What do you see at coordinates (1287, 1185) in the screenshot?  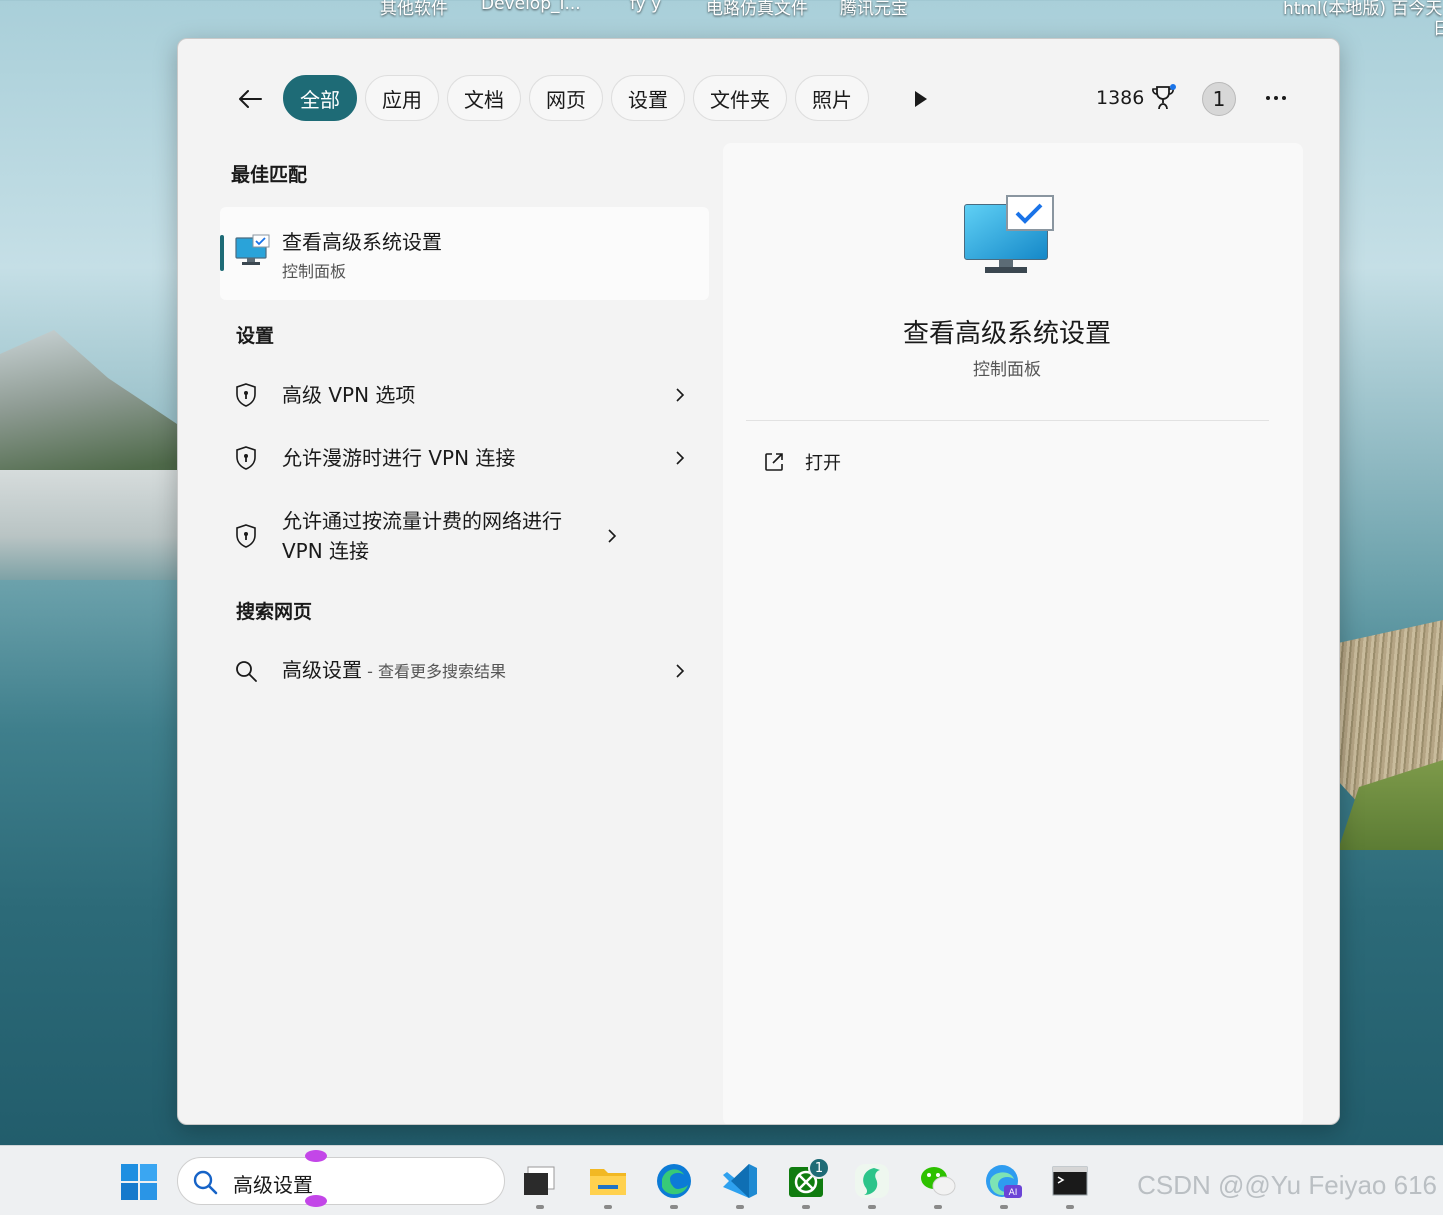 I see `watermark: CSDN @@Yu Feiyao 616` at bounding box center [1287, 1185].